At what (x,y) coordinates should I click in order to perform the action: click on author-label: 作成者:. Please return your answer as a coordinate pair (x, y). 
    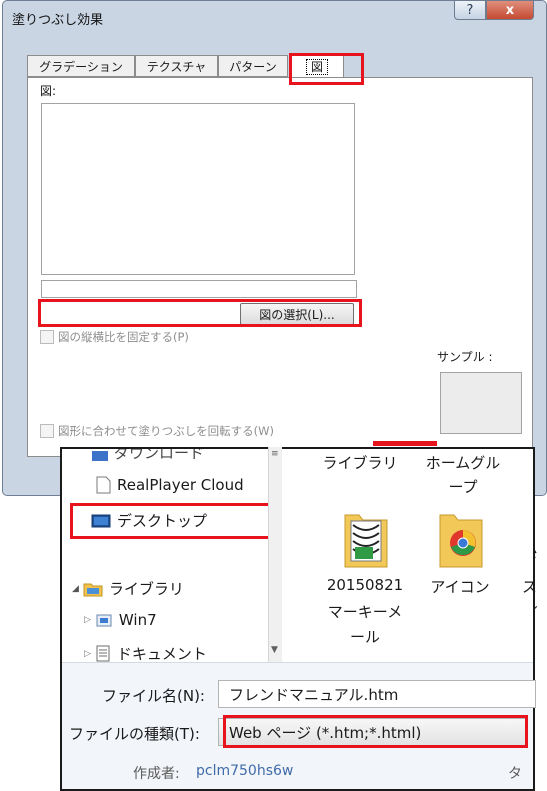
    Looking at the image, I should click on (156, 774).